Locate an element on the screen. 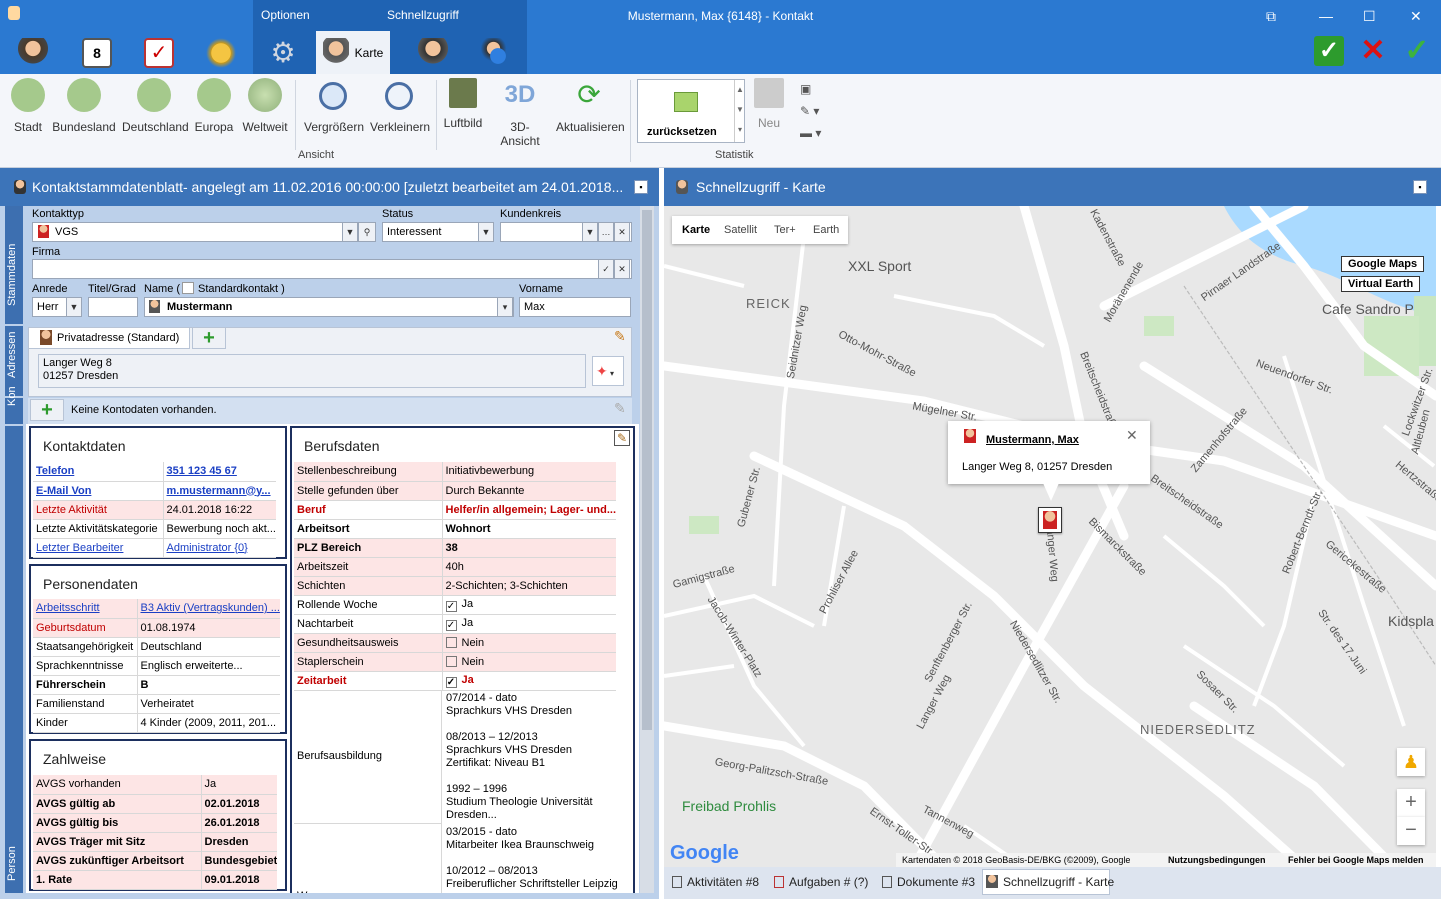 The height and width of the screenshot is (899, 1441). pen-icon: ✎ ▾ is located at coordinates (809, 111).